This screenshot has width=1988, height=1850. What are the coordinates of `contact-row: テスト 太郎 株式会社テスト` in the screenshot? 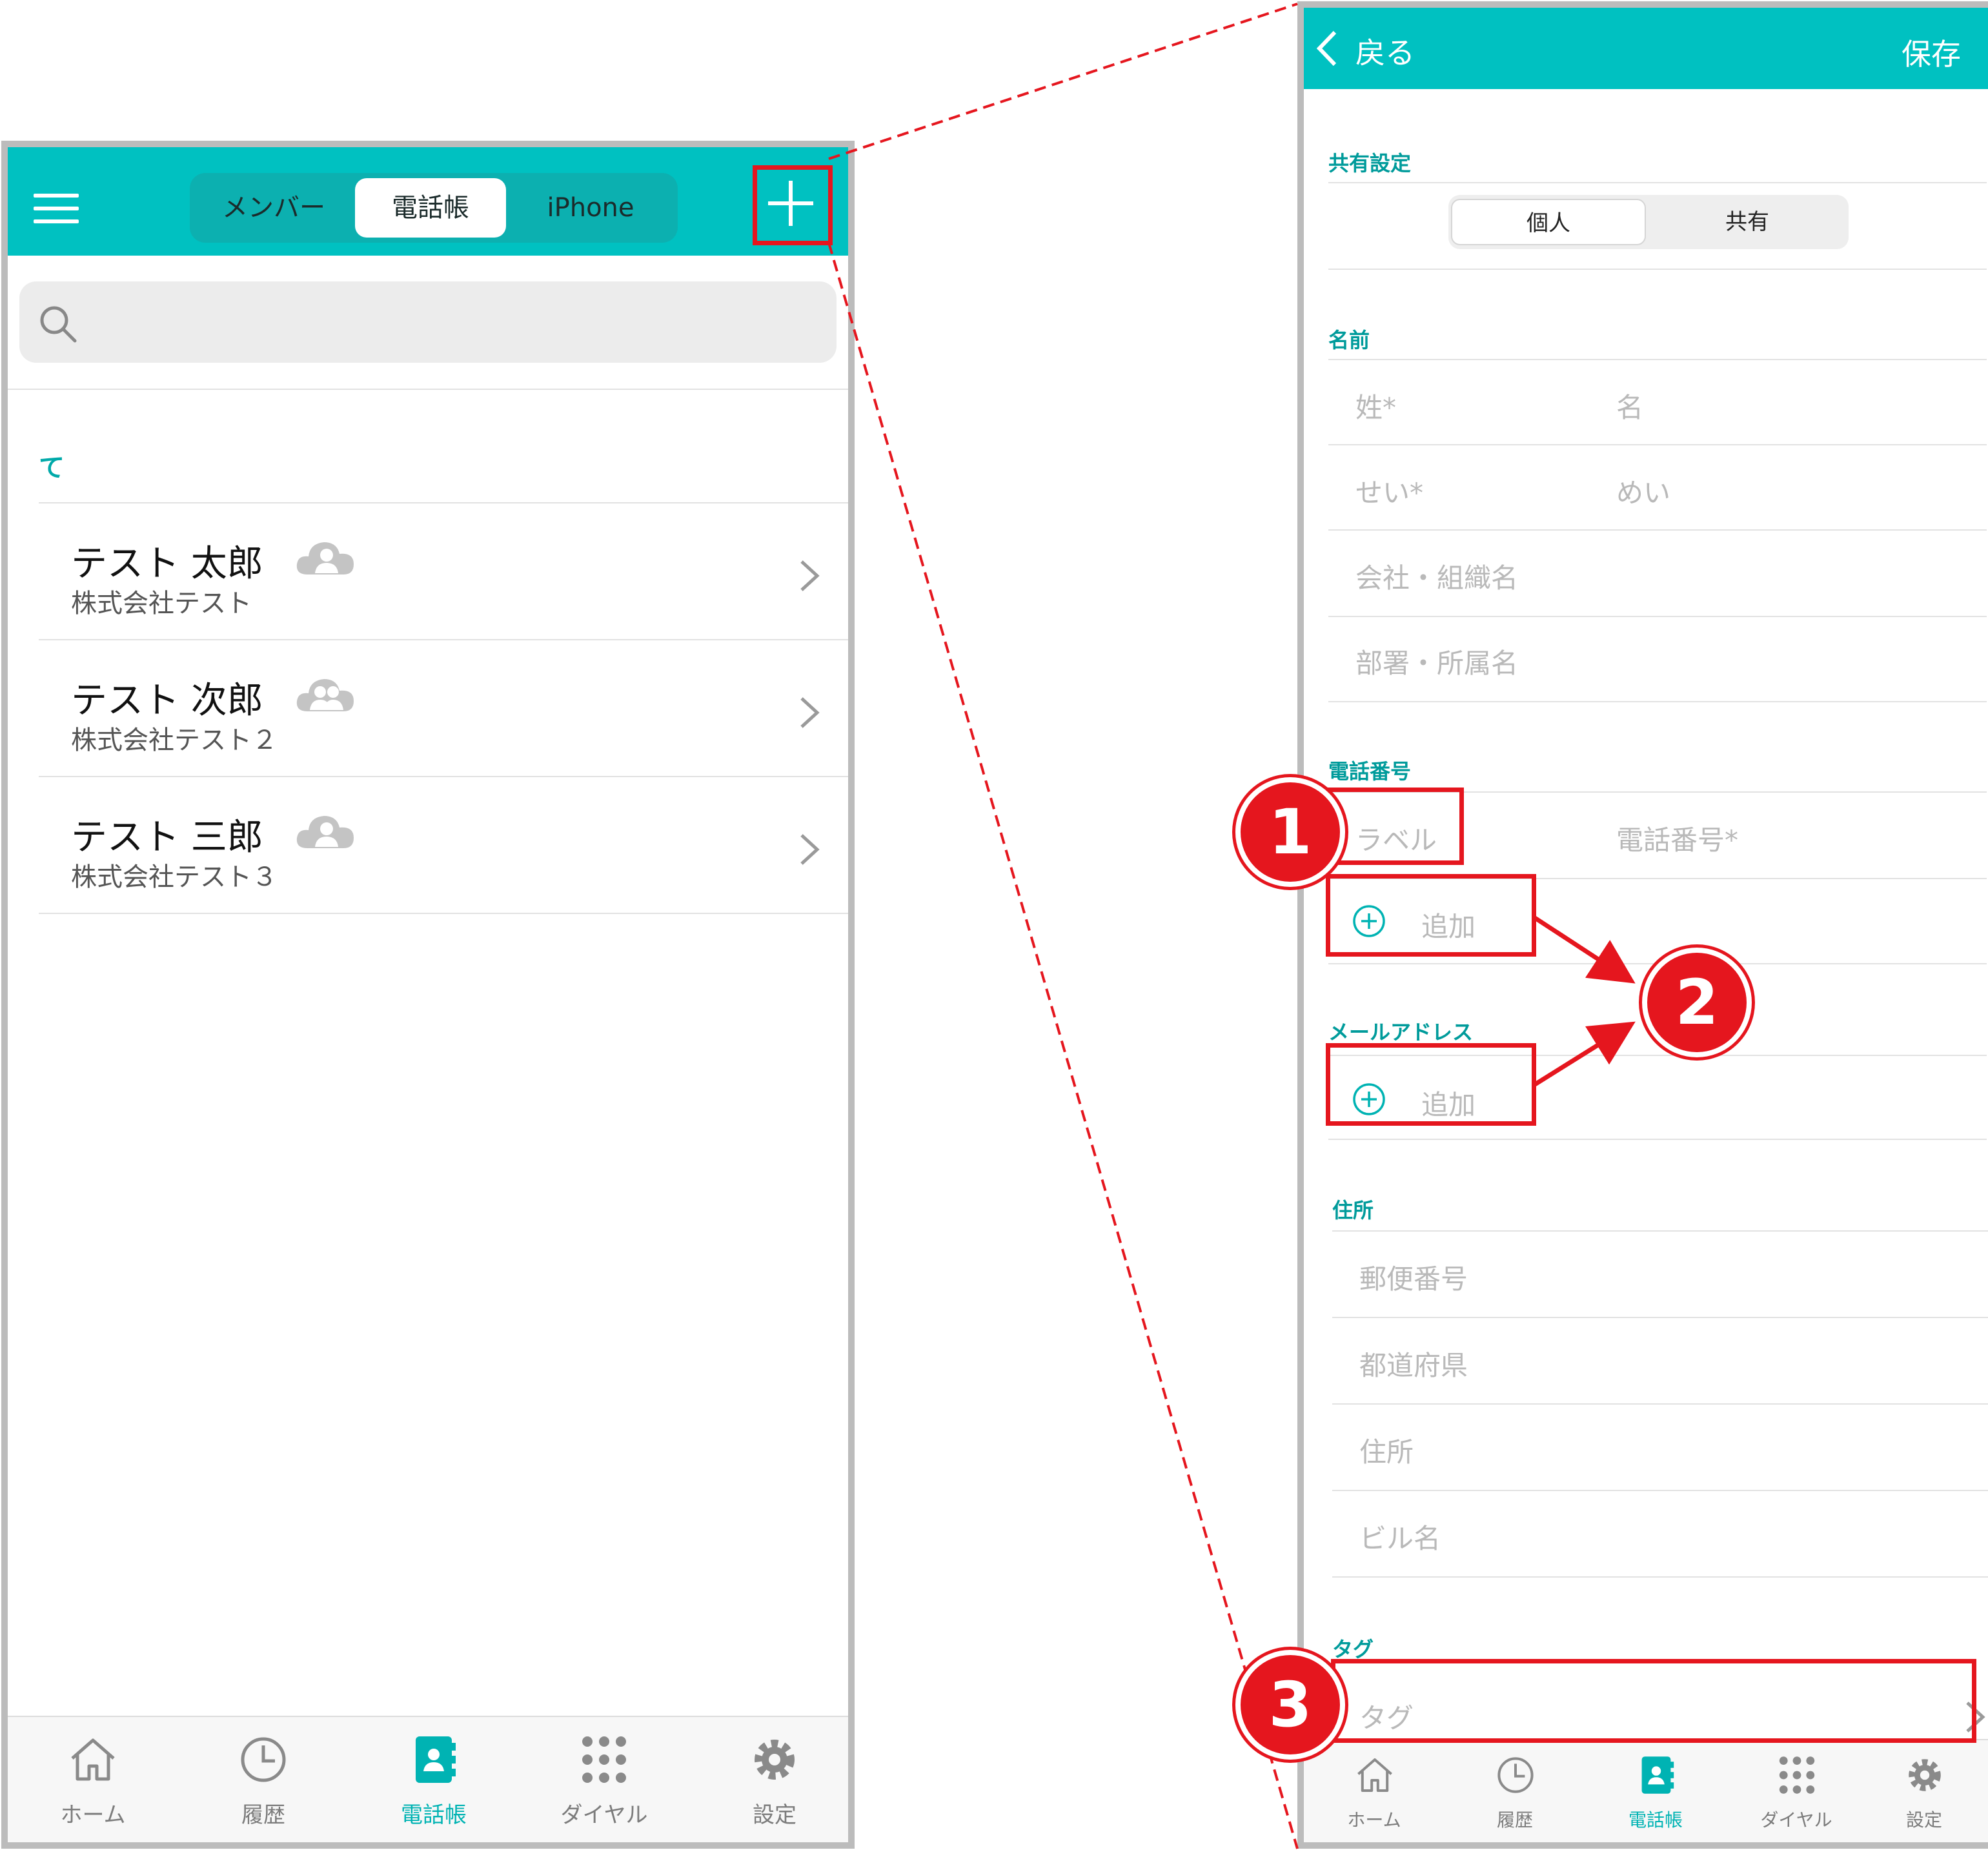 It's located at (428, 571).